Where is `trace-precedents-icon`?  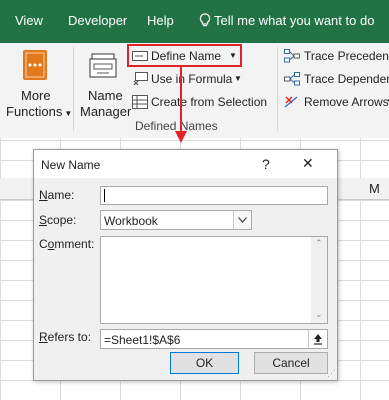 trace-precedents-icon is located at coordinates (292, 56).